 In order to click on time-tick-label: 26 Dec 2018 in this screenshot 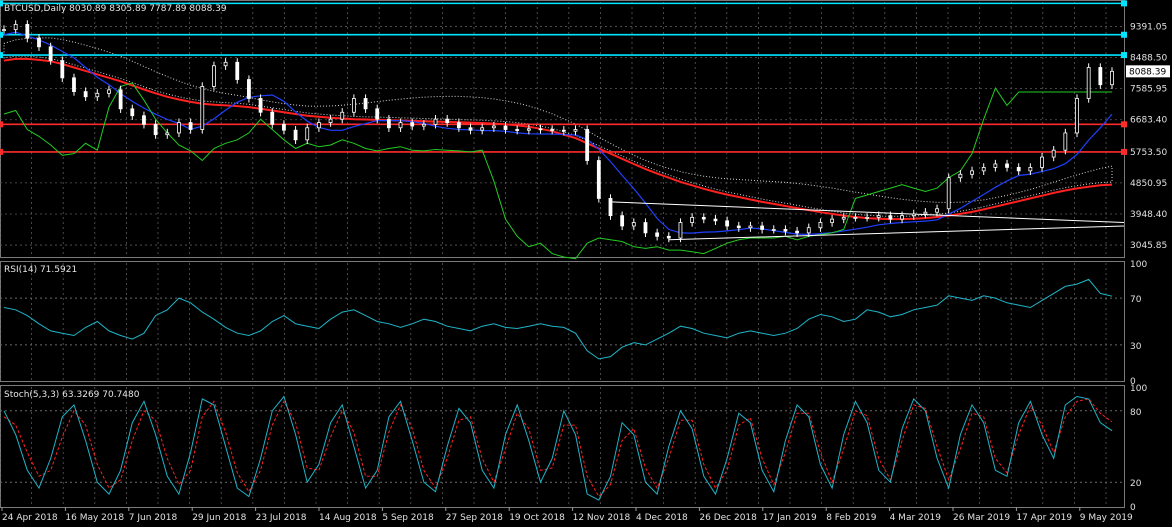, I will do `click(728, 518)`.